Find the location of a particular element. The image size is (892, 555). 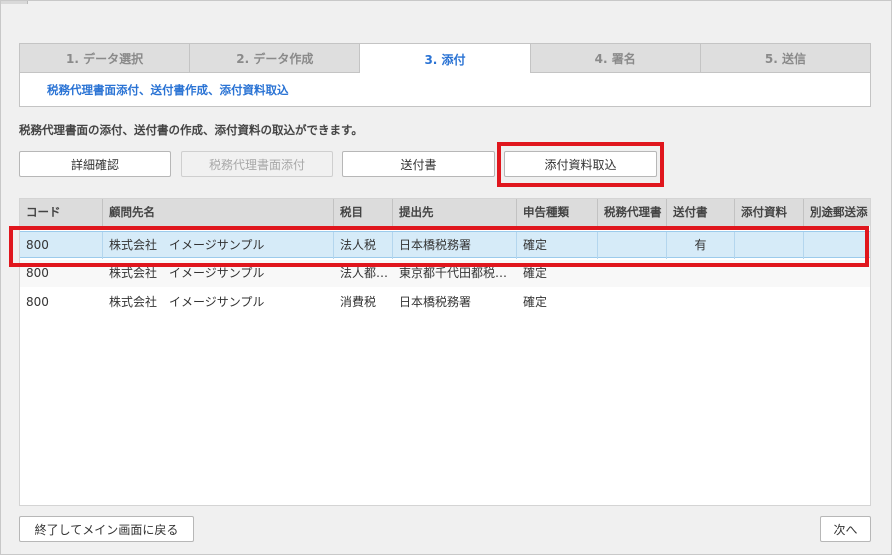

table-row: 800 株式会社 イメージサンプル 消費税 日本橋税務署 確定 is located at coordinates (445, 302).